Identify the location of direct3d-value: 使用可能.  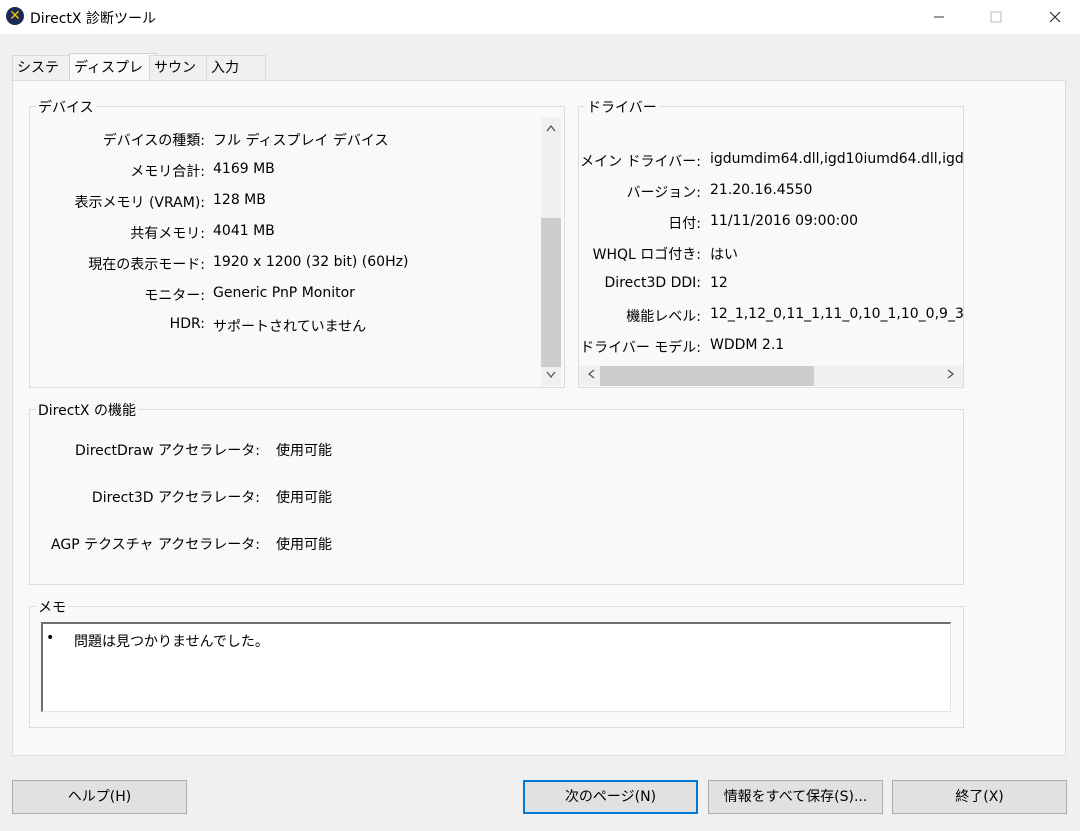
(304, 498).